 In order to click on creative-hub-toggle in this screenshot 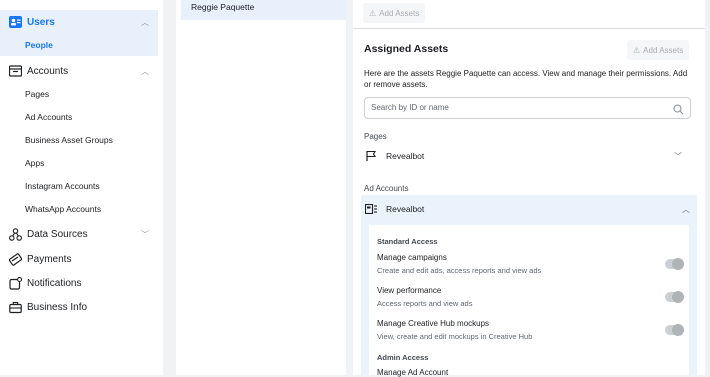, I will do `click(674, 330)`.